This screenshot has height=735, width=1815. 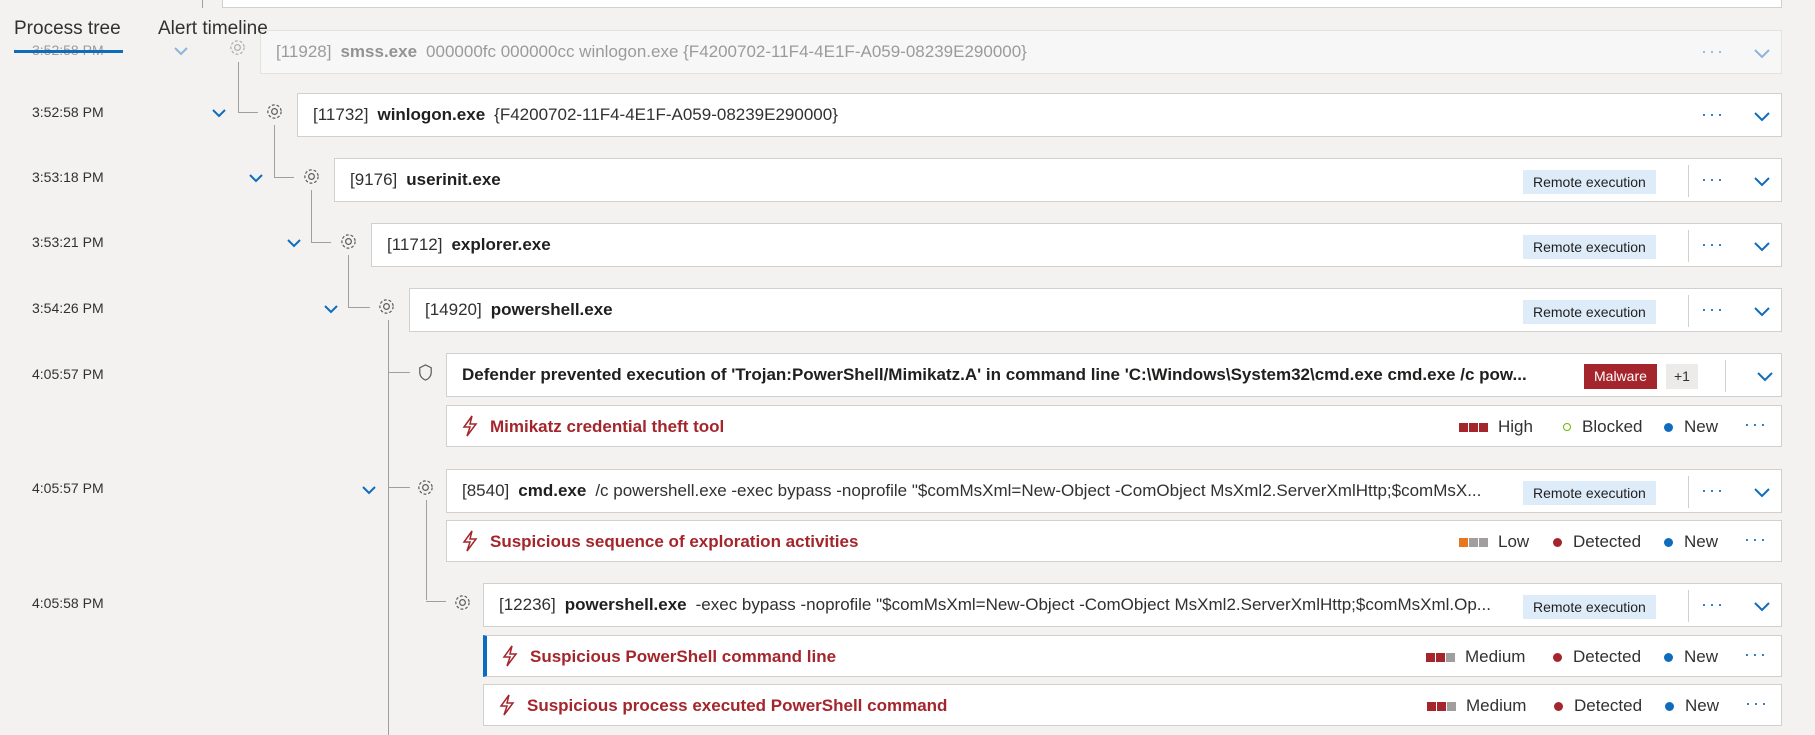 I want to click on tab-process-tree: Process tree, so click(x=67, y=29).